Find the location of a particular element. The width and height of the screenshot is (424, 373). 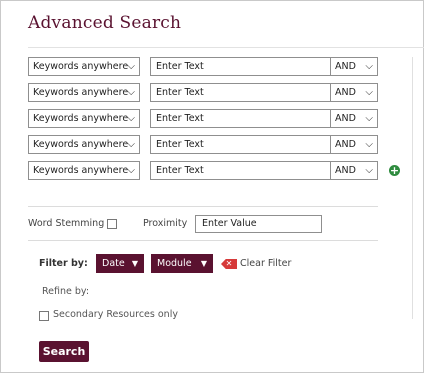

proximity-label: Proximity is located at coordinates (165, 223).